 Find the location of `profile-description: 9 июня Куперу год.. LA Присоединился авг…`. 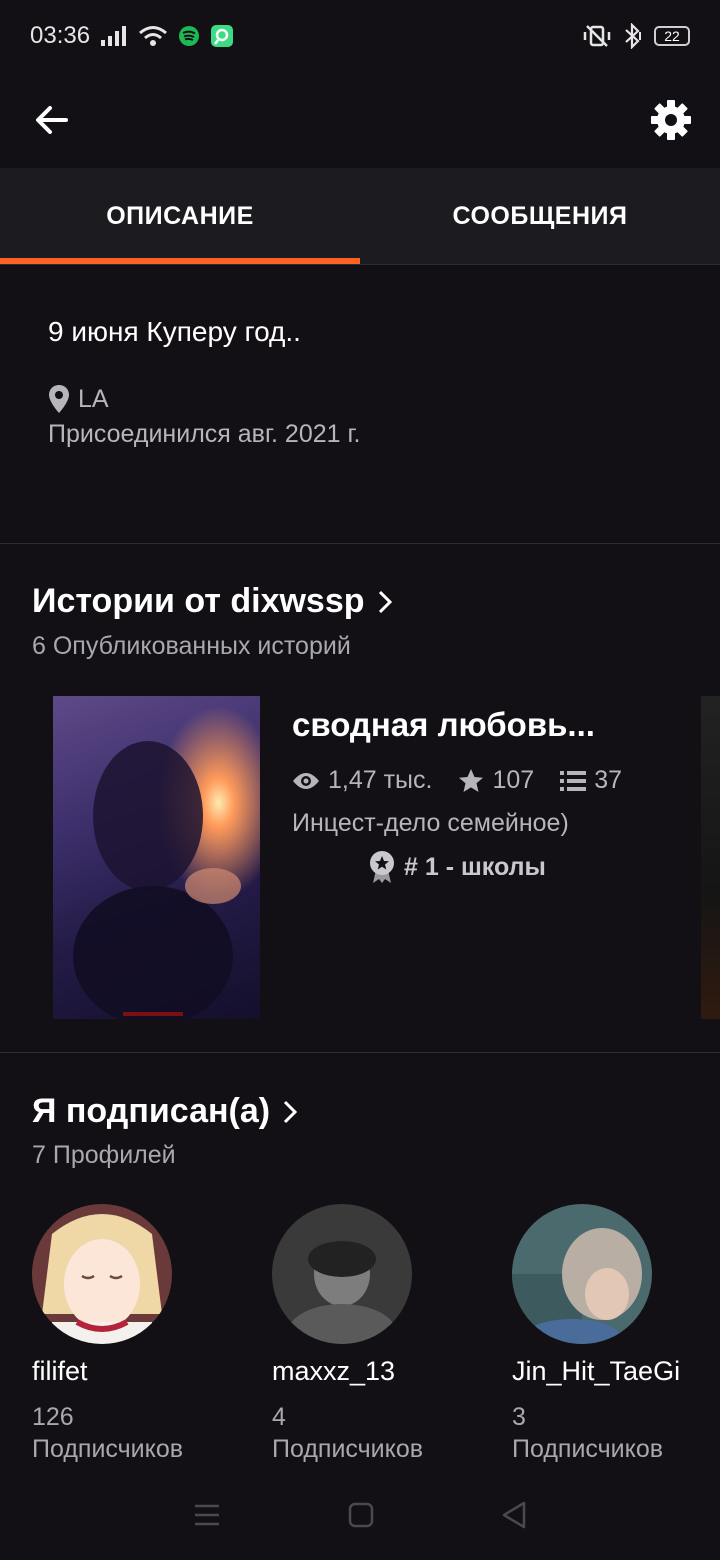

profile-description: 9 июня Куперу год.. LA Присоединился авг… is located at coordinates (368, 382).